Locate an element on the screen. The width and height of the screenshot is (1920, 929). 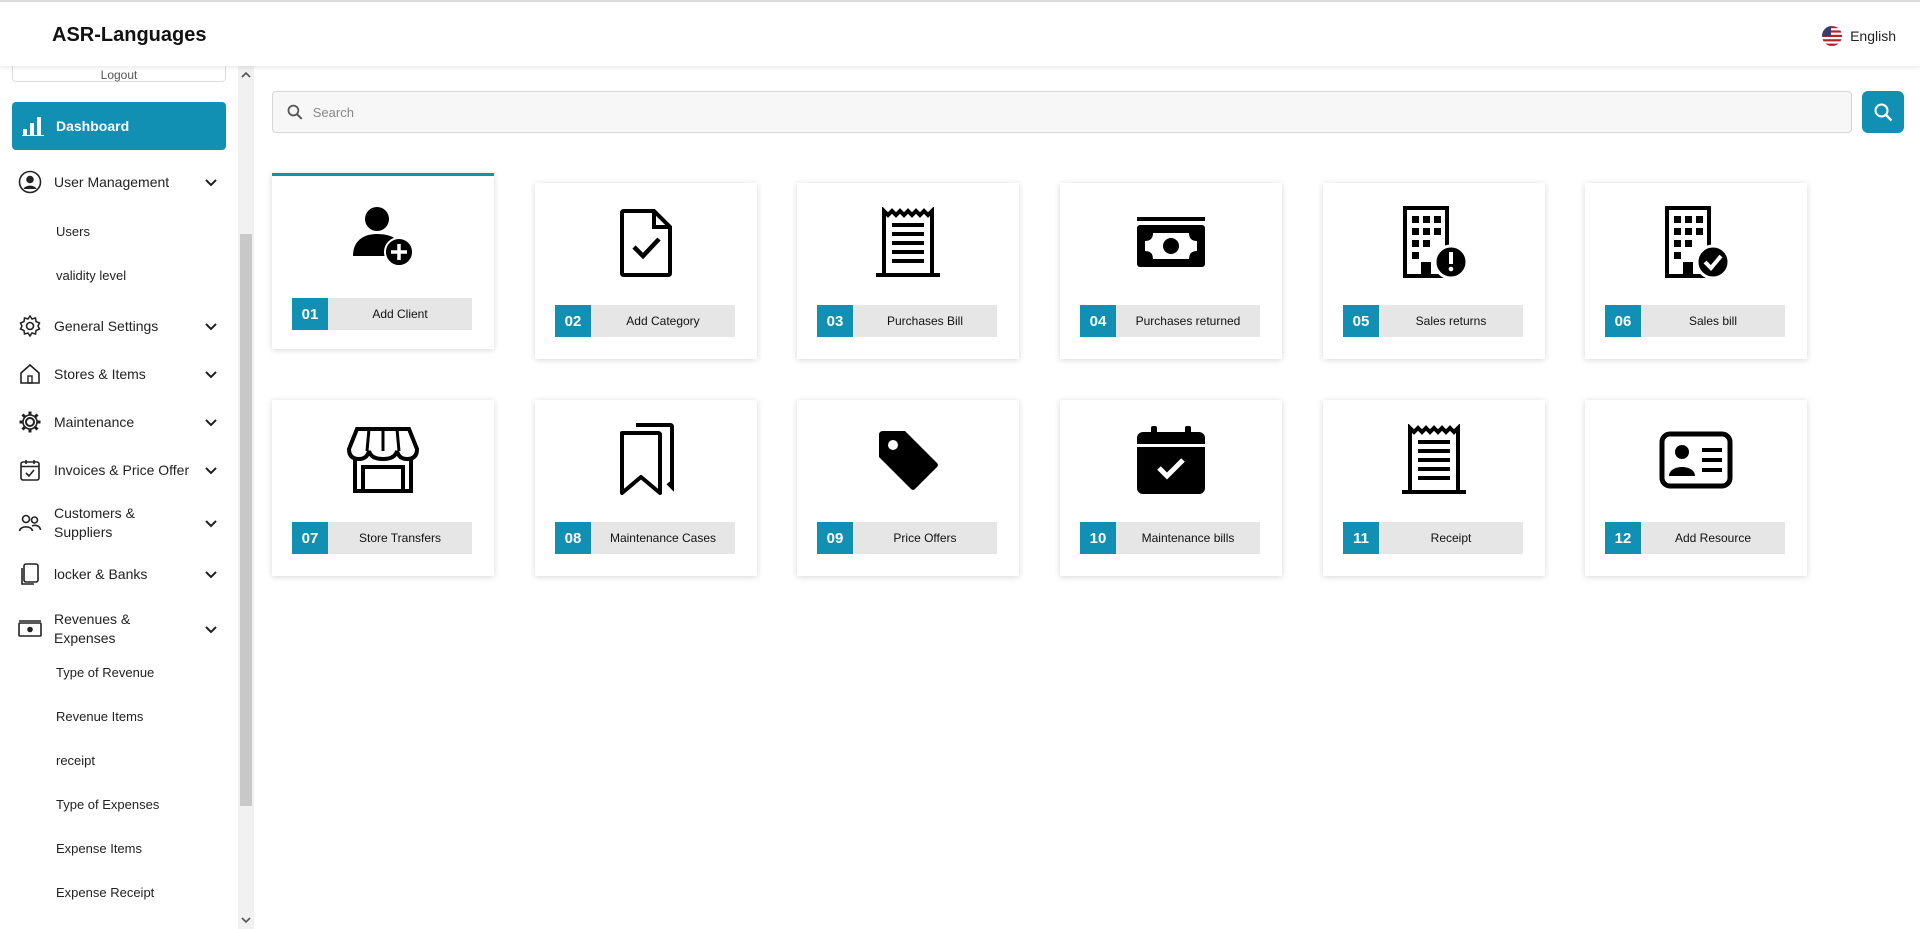
bookmarks-icon is located at coordinates (646, 460).